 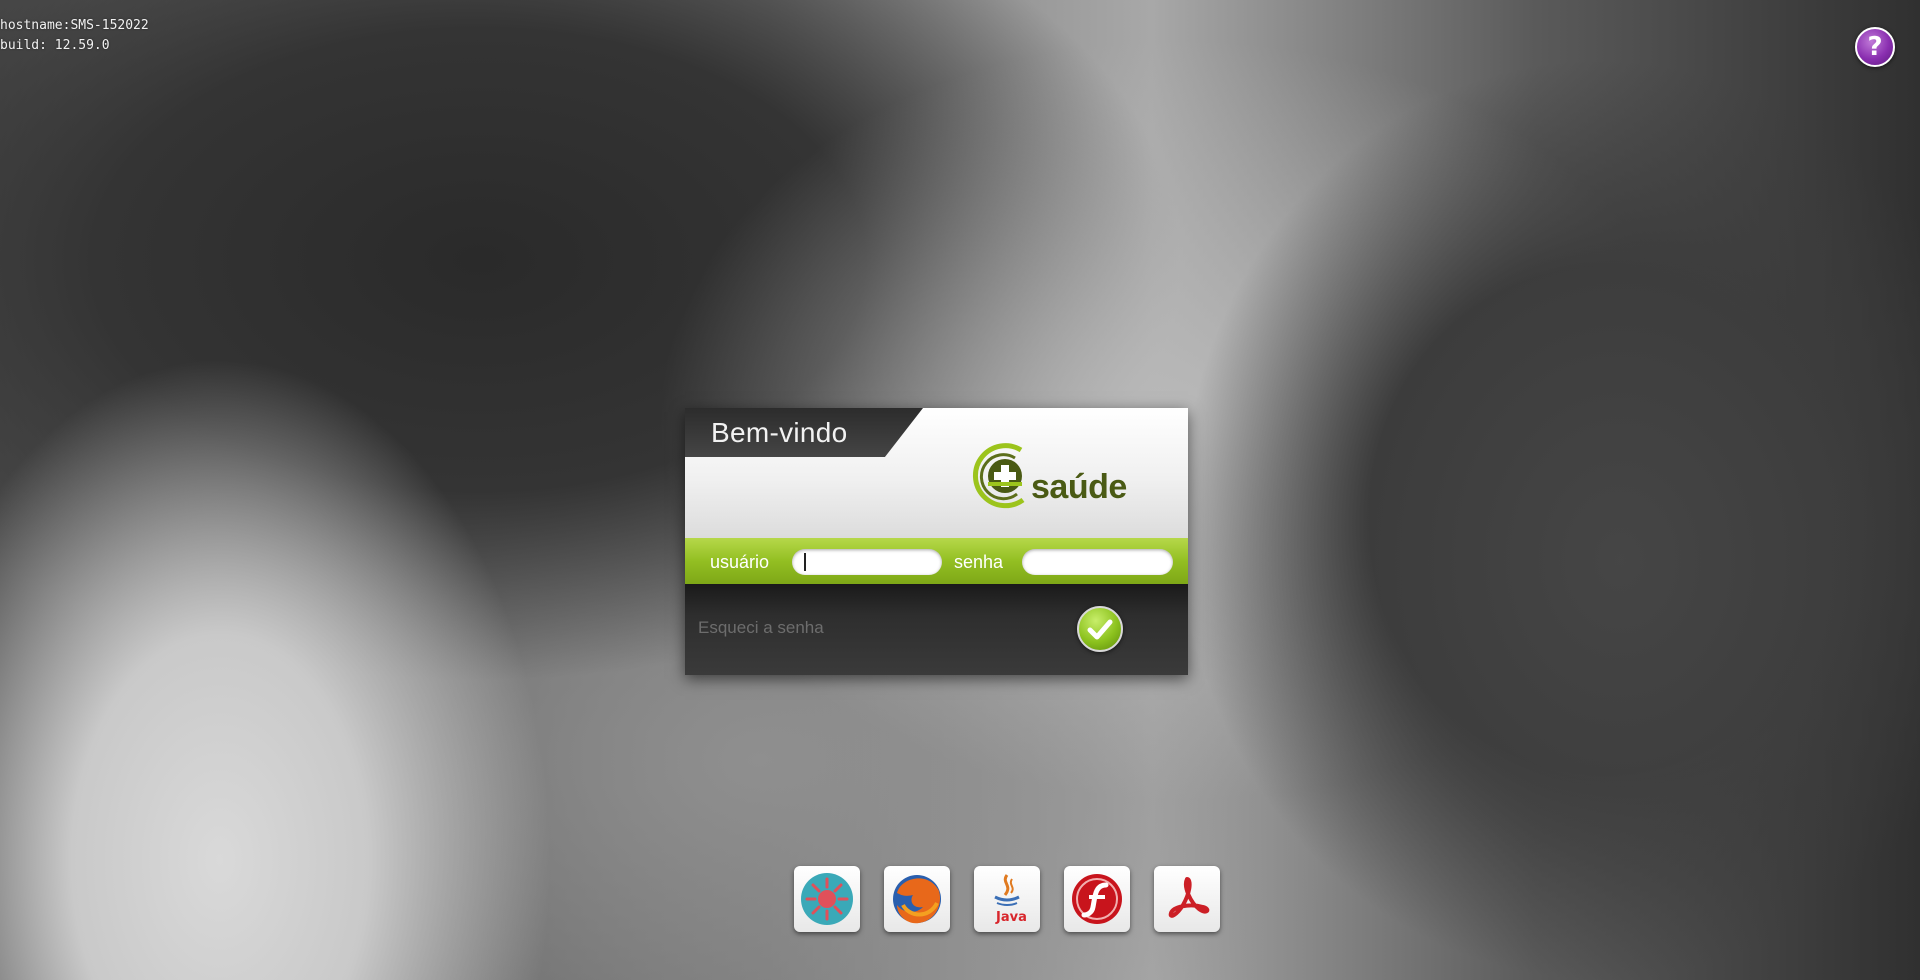 I want to click on system-info: hostname:SMS-152022 build: 12.59.0, so click(x=74, y=36).